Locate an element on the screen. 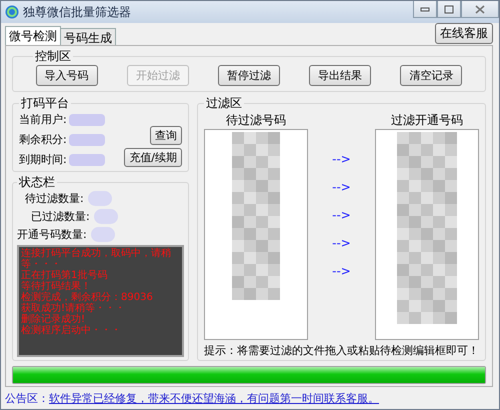  field-label: 当前用户: is located at coordinates (43, 119).